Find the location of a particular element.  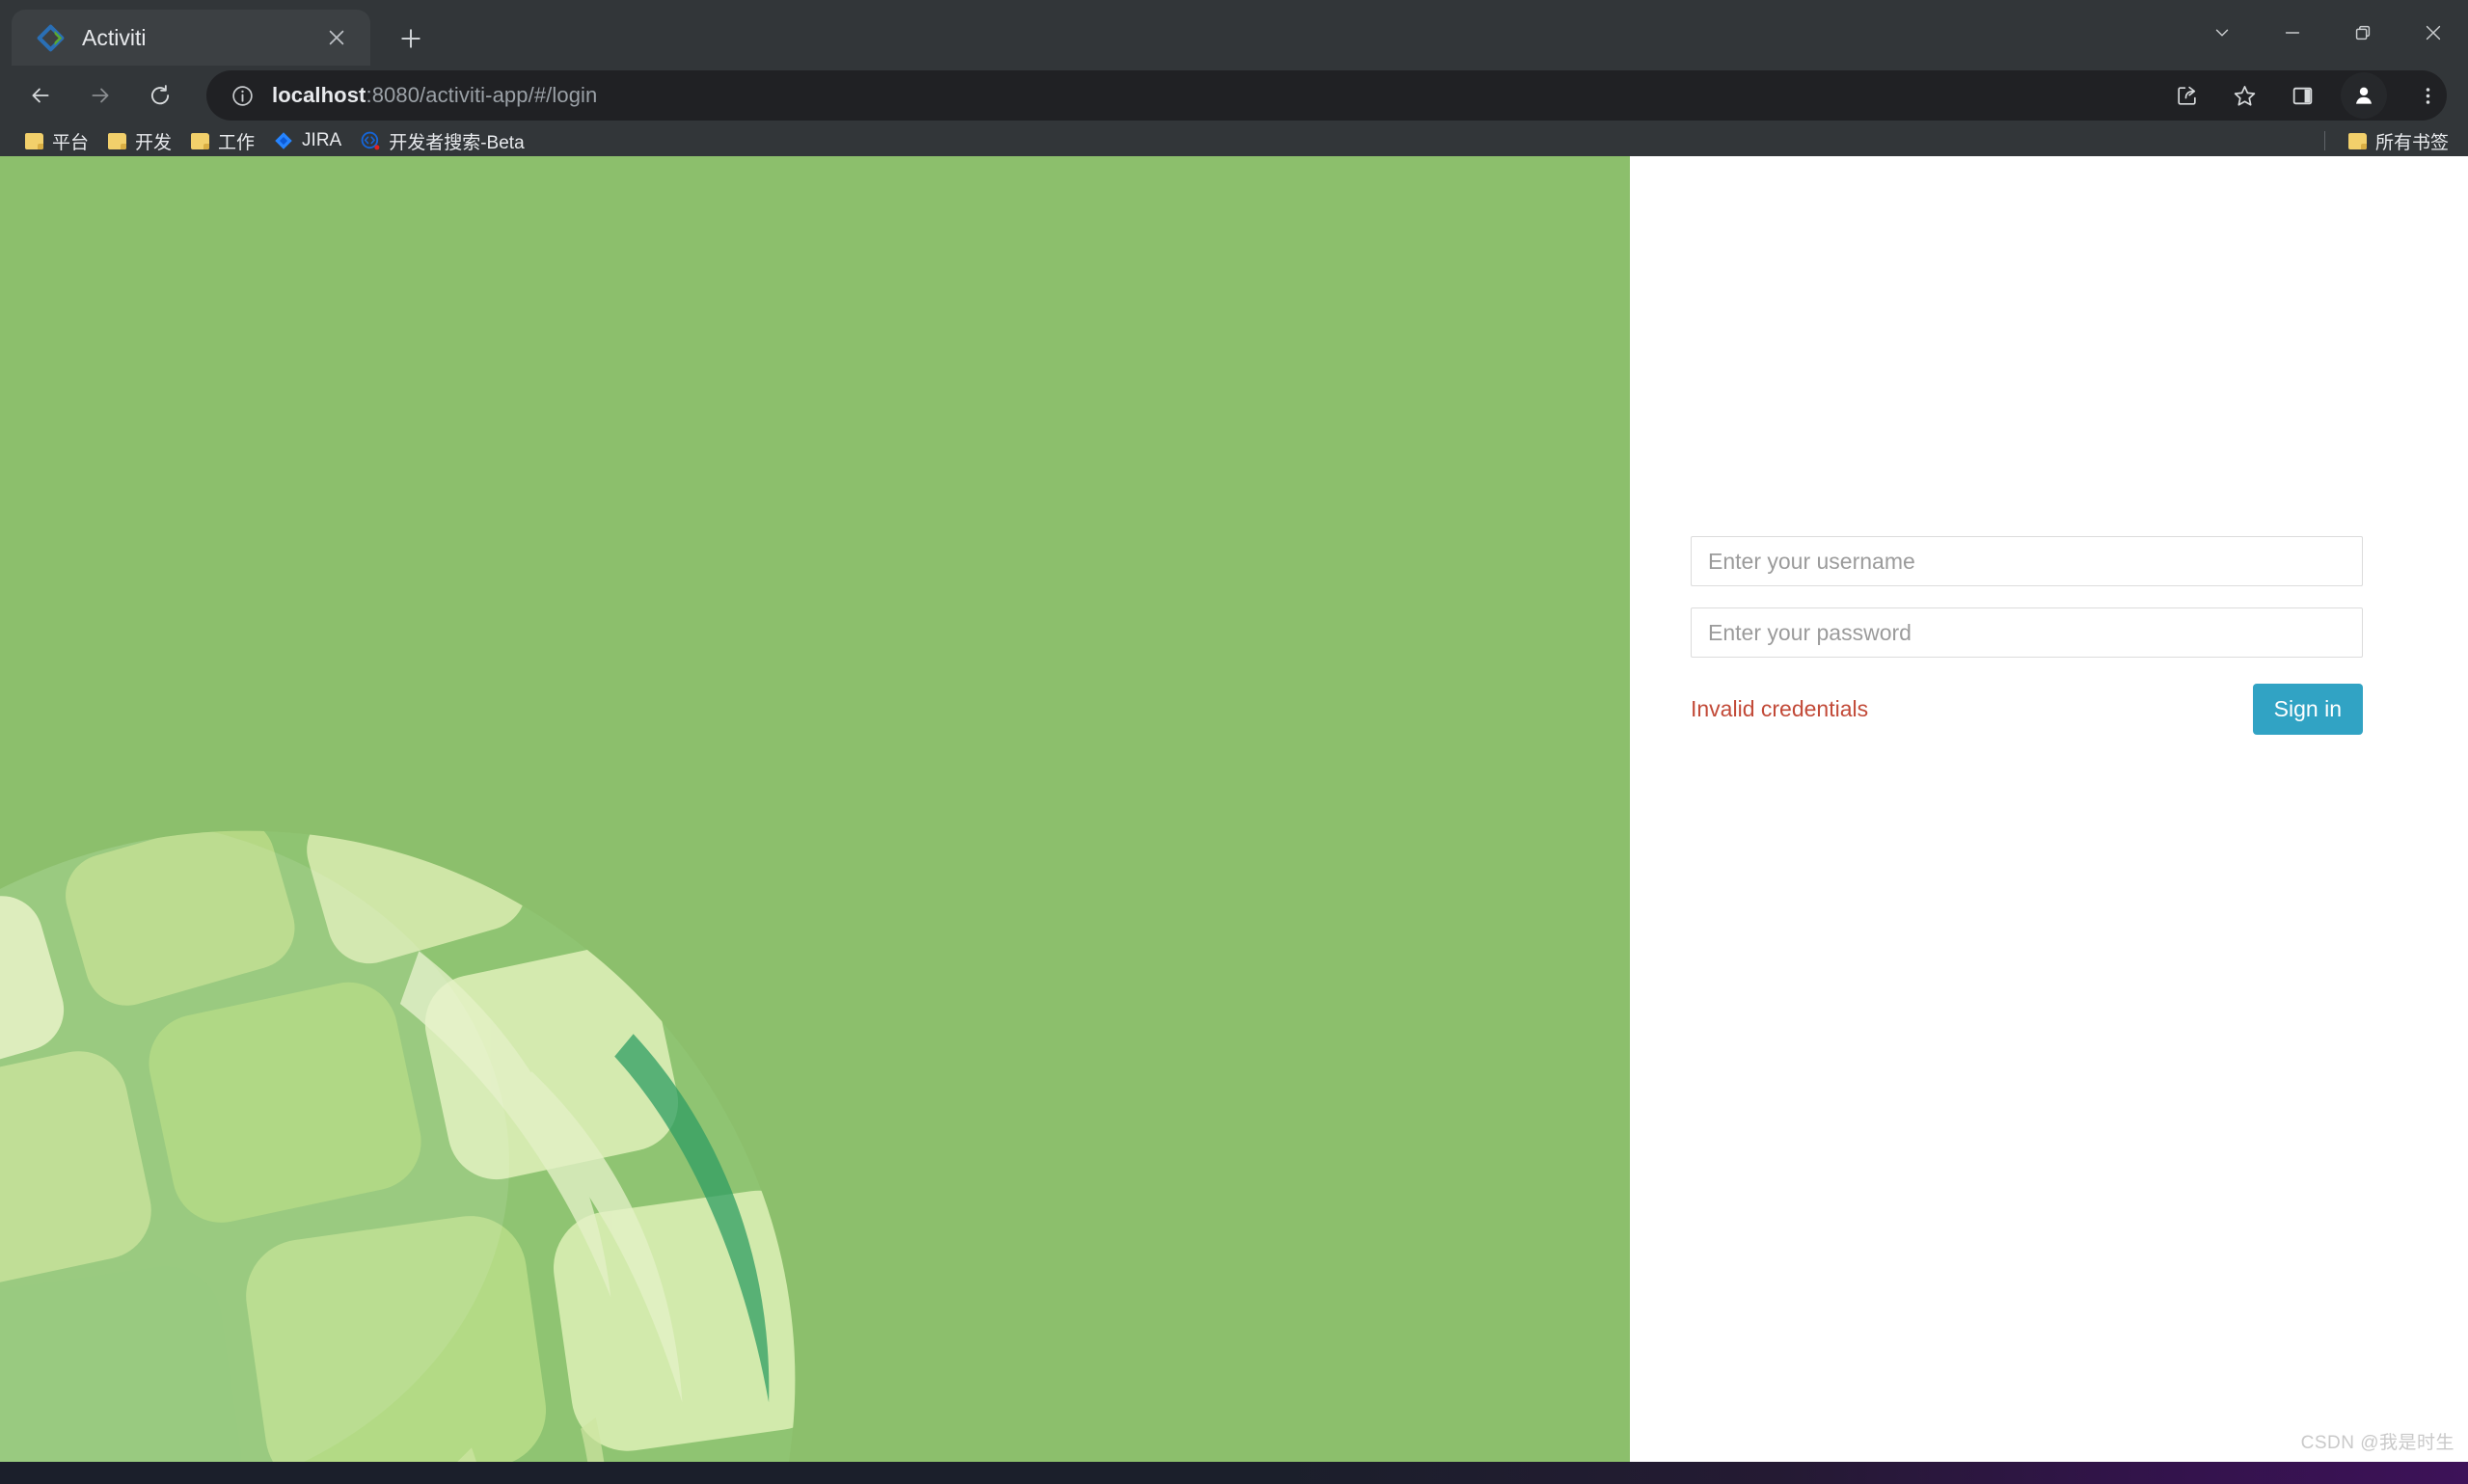

bookmark-label: 平台 is located at coordinates (71, 142).